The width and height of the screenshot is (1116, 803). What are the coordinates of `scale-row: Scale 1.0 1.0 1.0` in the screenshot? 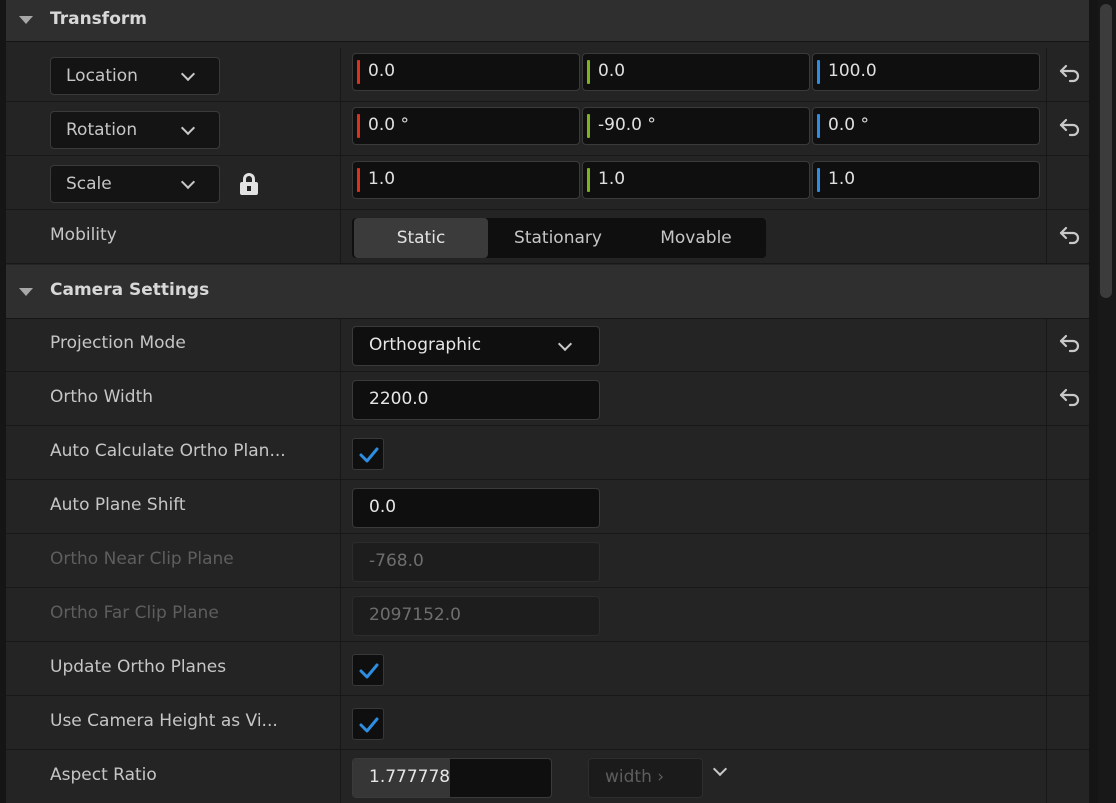 It's located at (547, 183).